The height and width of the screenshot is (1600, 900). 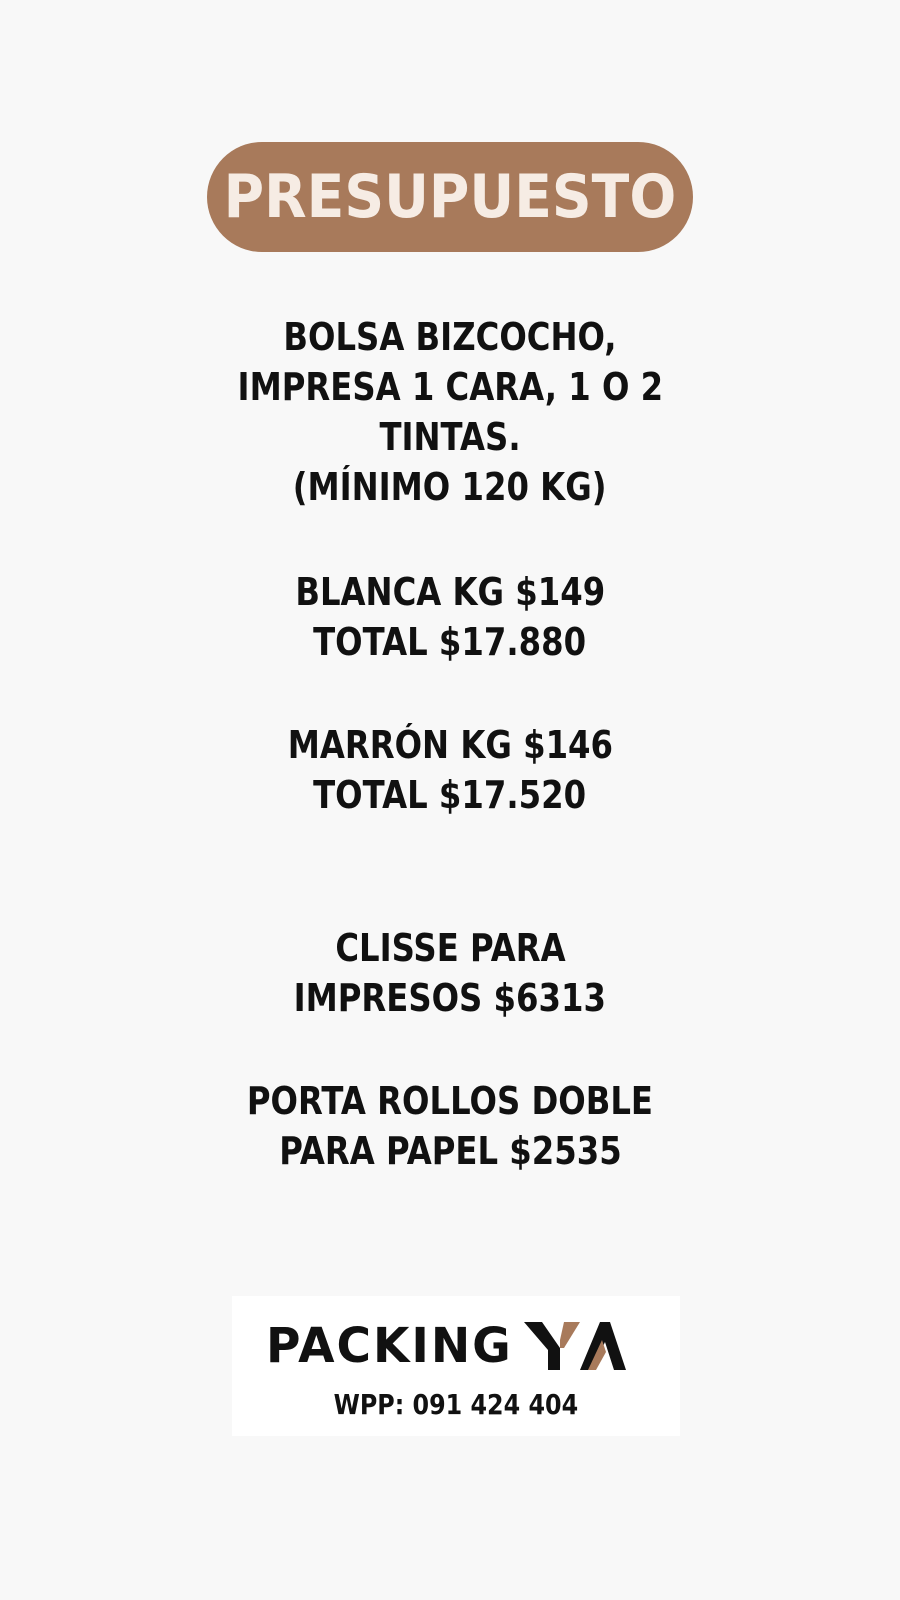 What do you see at coordinates (450, 1126) in the screenshot?
I see `extra-roll-holder: PORTA ROLLOS DOBLE PARA PAPEL $2535` at bounding box center [450, 1126].